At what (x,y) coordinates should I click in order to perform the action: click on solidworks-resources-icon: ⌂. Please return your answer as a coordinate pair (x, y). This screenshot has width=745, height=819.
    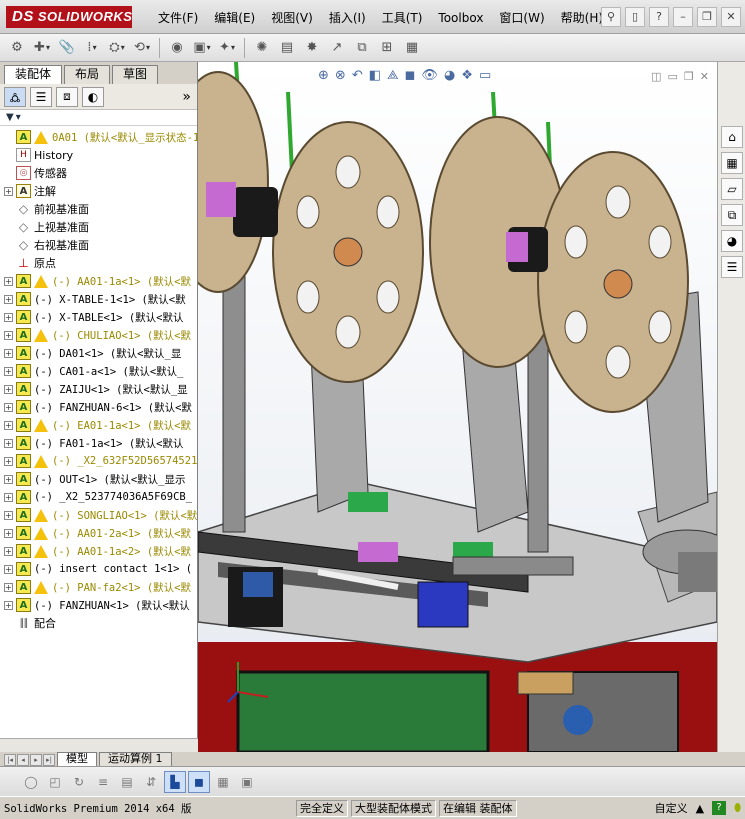
    Looking at the image, I should click on (732, 137).